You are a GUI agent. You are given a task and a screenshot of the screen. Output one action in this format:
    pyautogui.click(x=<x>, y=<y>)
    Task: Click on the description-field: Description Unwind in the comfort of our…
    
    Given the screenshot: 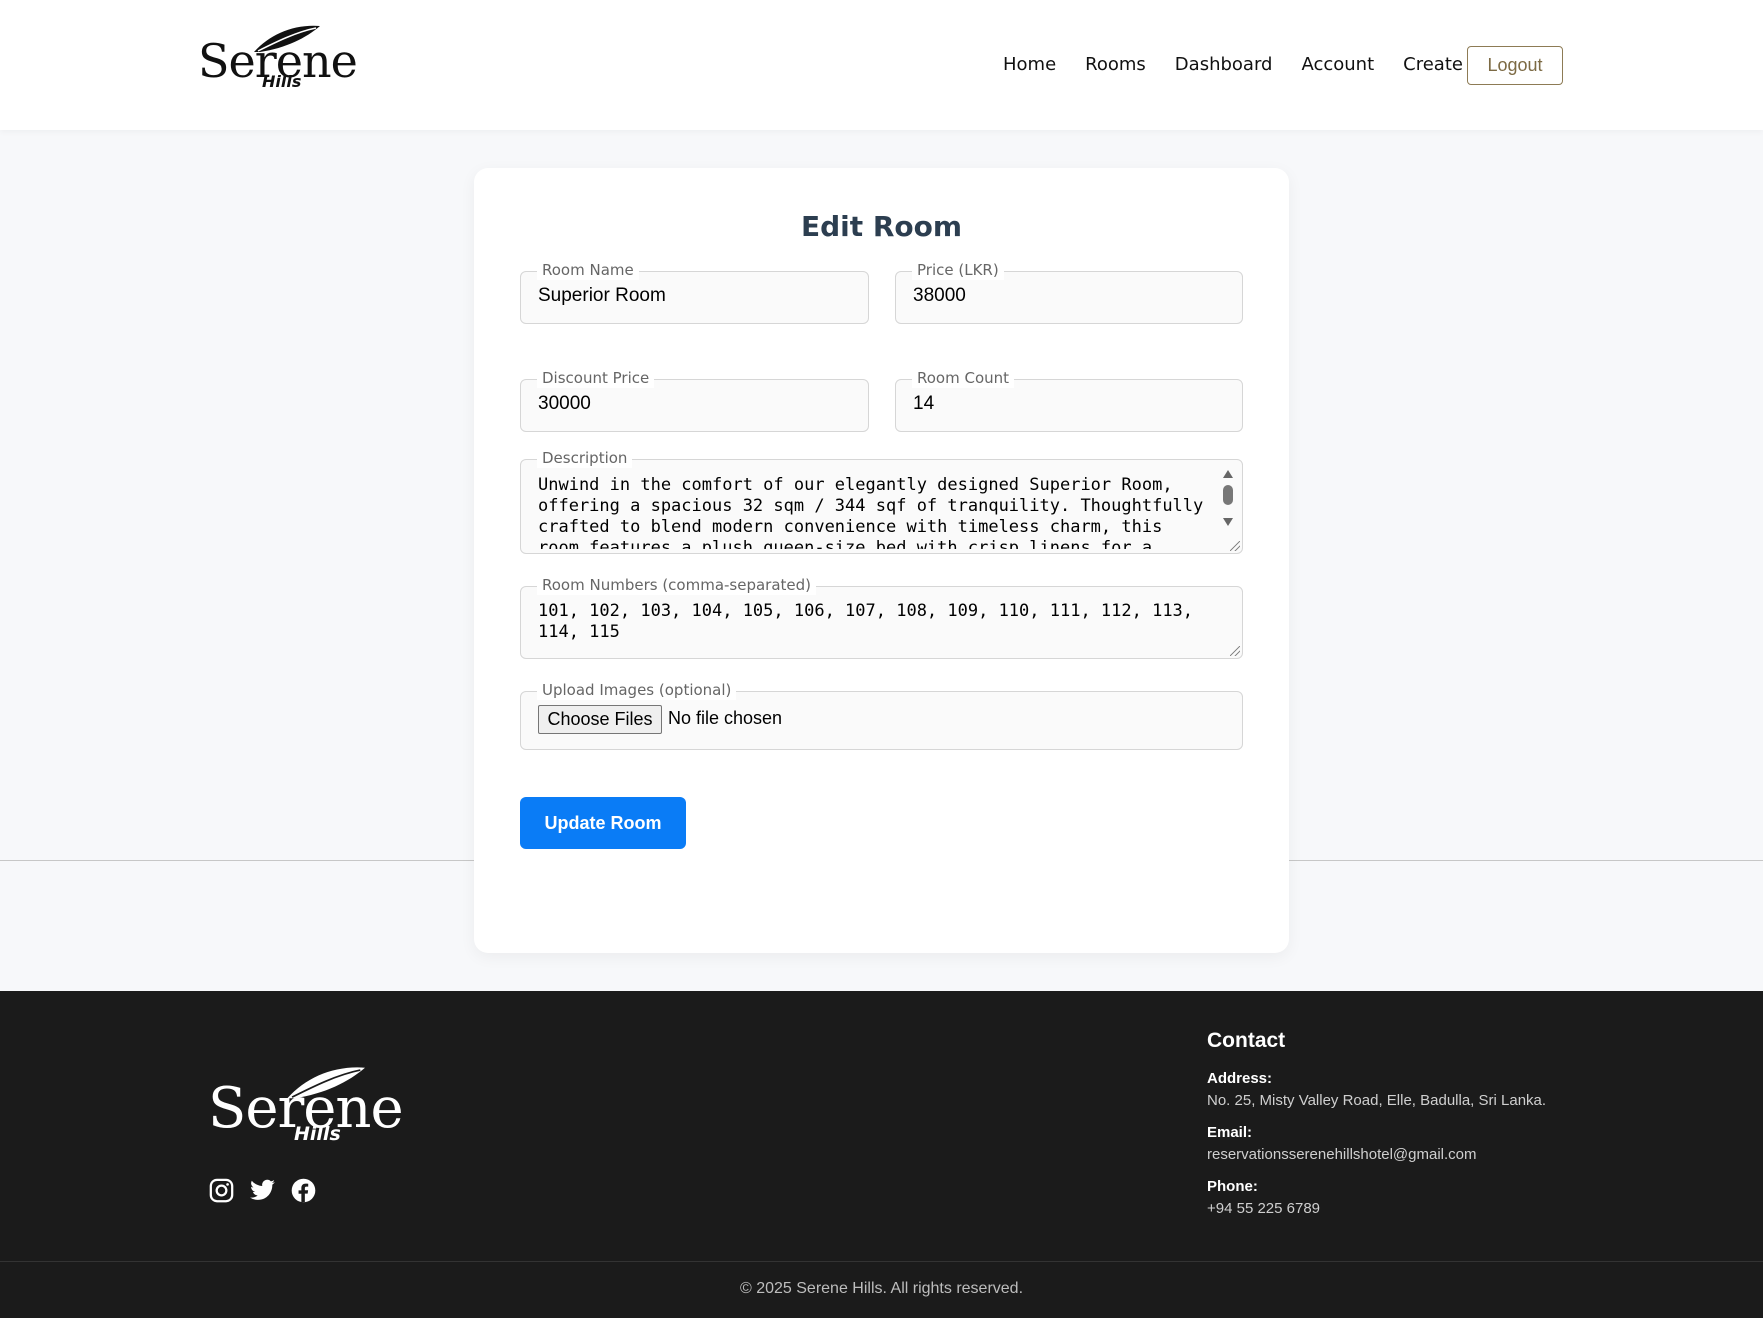 What is the action you would take?
    pyautogui.click(x=881, y=501)
    